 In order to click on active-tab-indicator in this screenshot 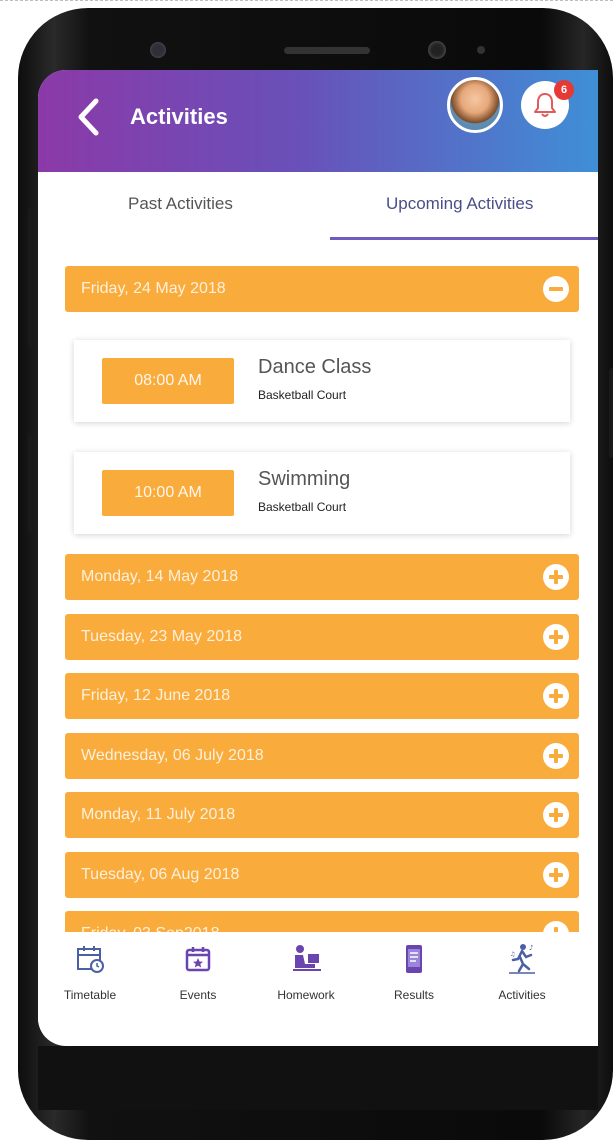, I will do `click(464, 238)`.